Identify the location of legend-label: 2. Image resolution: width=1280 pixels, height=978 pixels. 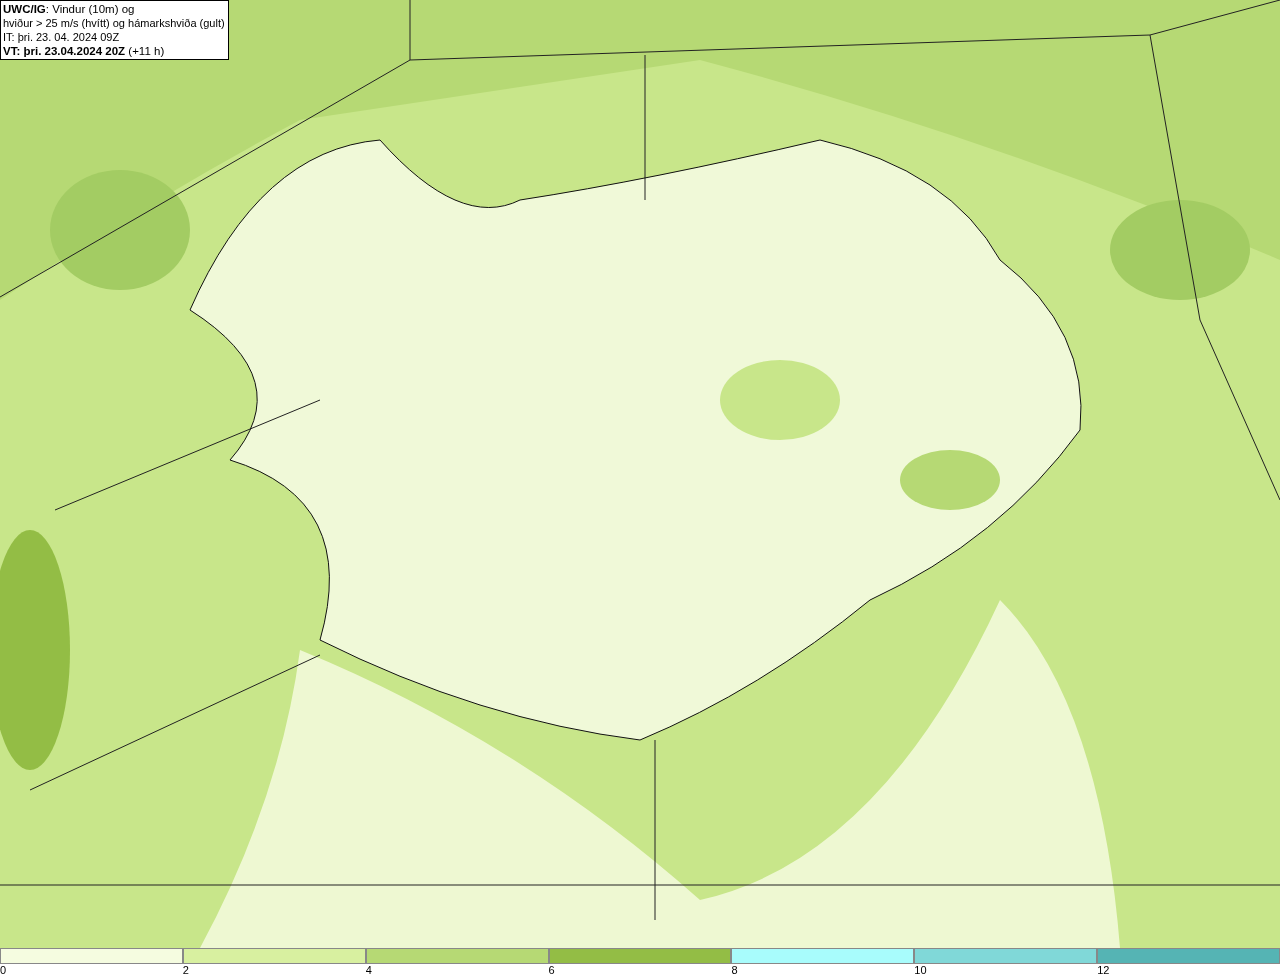
(185, 970).